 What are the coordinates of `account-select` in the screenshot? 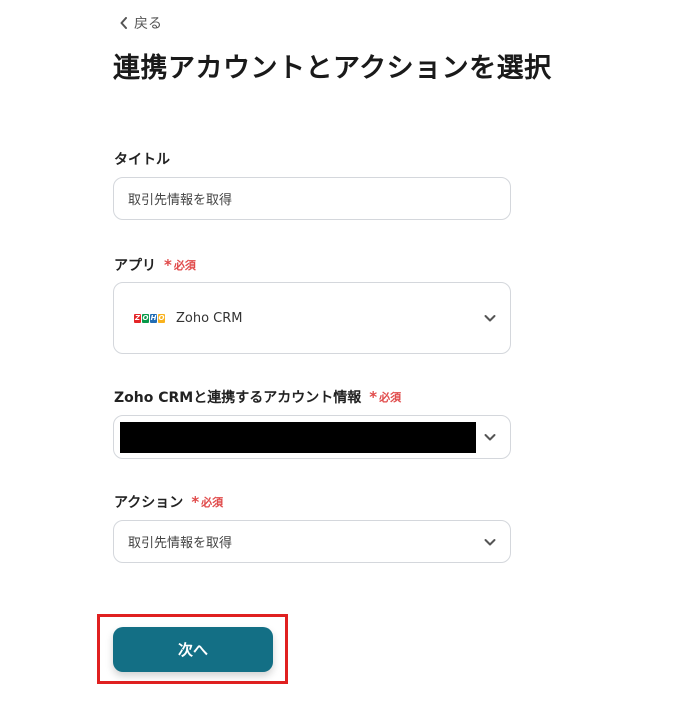 It's located at (312, 437).